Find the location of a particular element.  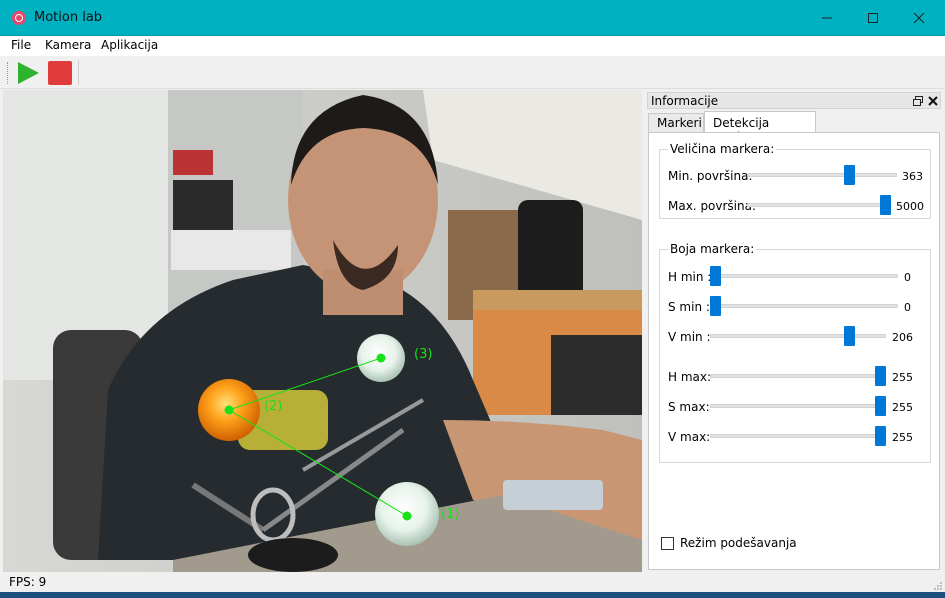

h-max-label: H max: is located at coordinates (690, 377).